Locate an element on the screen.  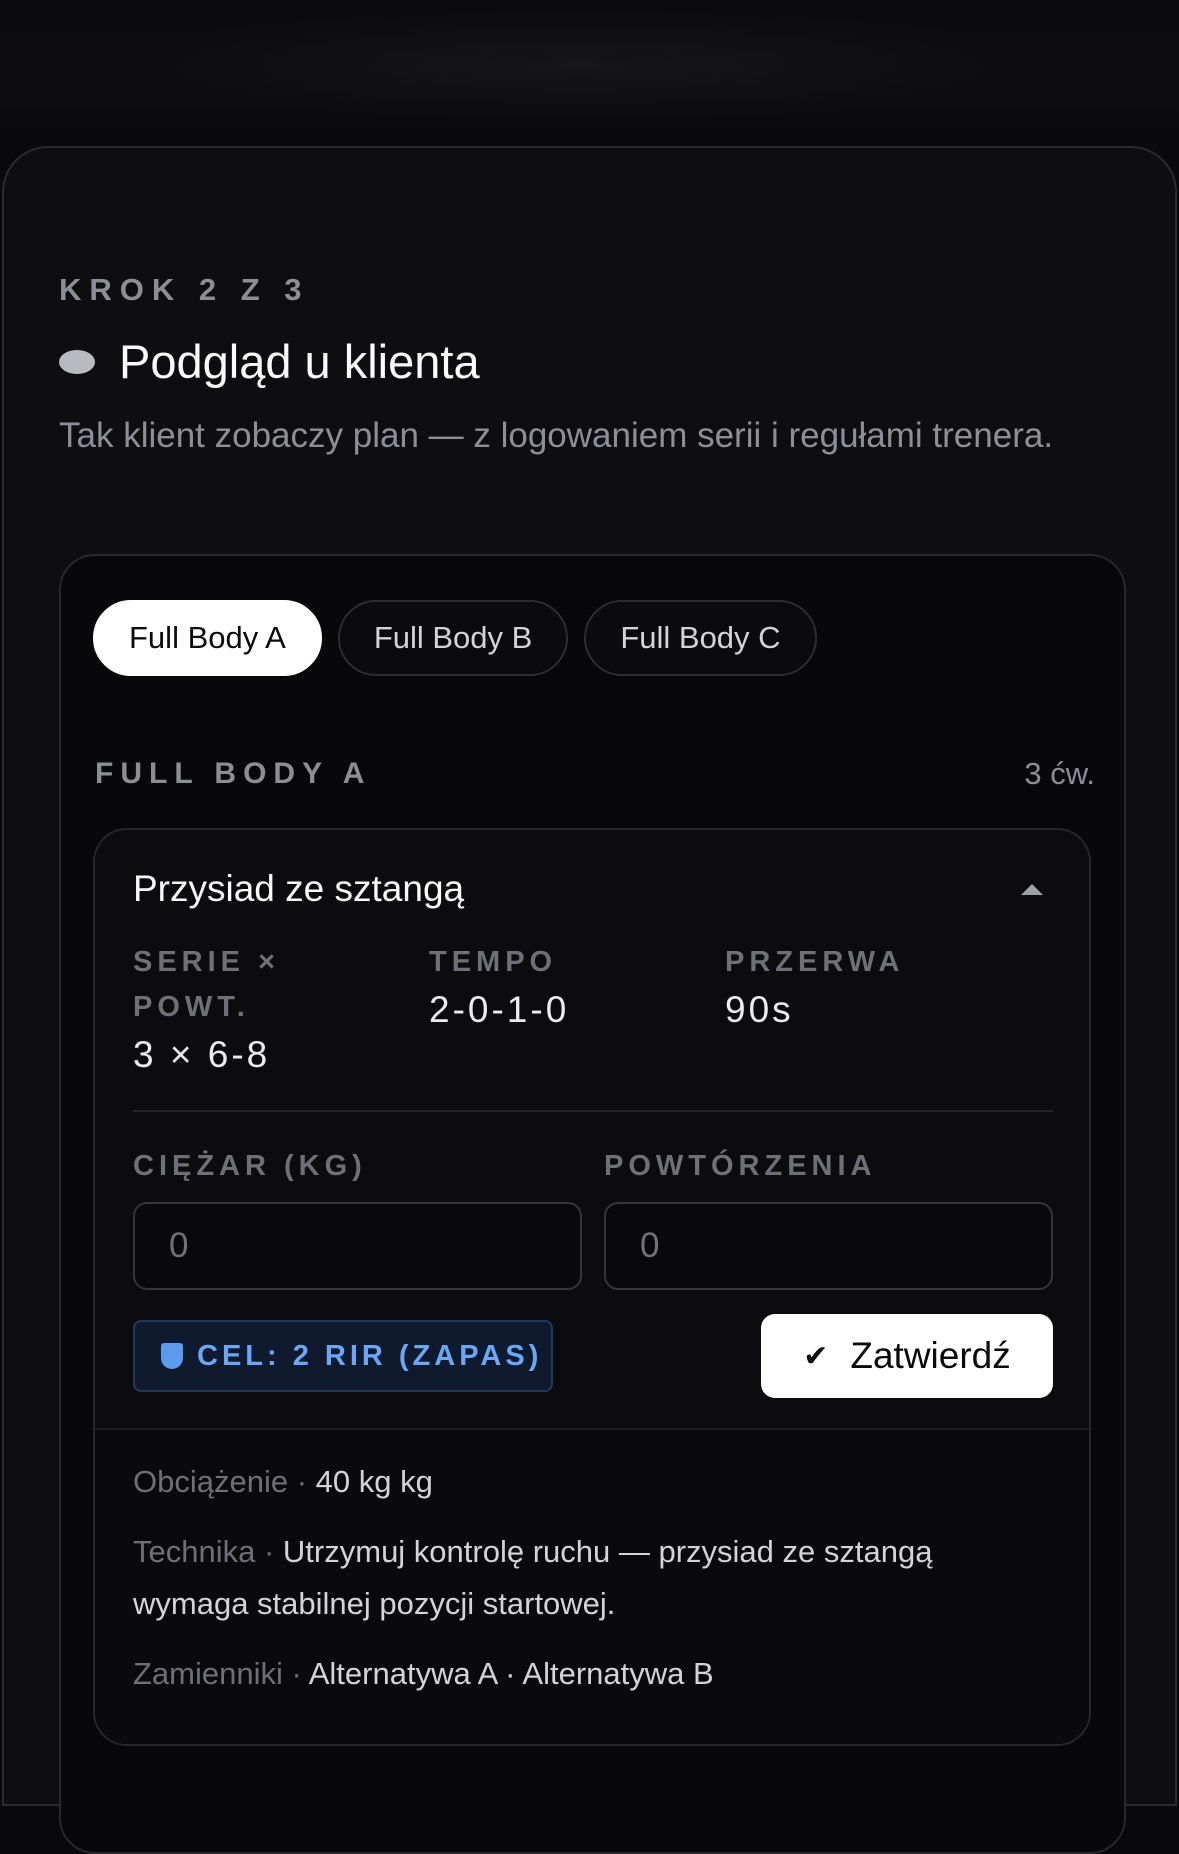
log-field-labels: CIĘŻAR (KG) POWTÓRZENIA is located at coordinates (593, 1166).